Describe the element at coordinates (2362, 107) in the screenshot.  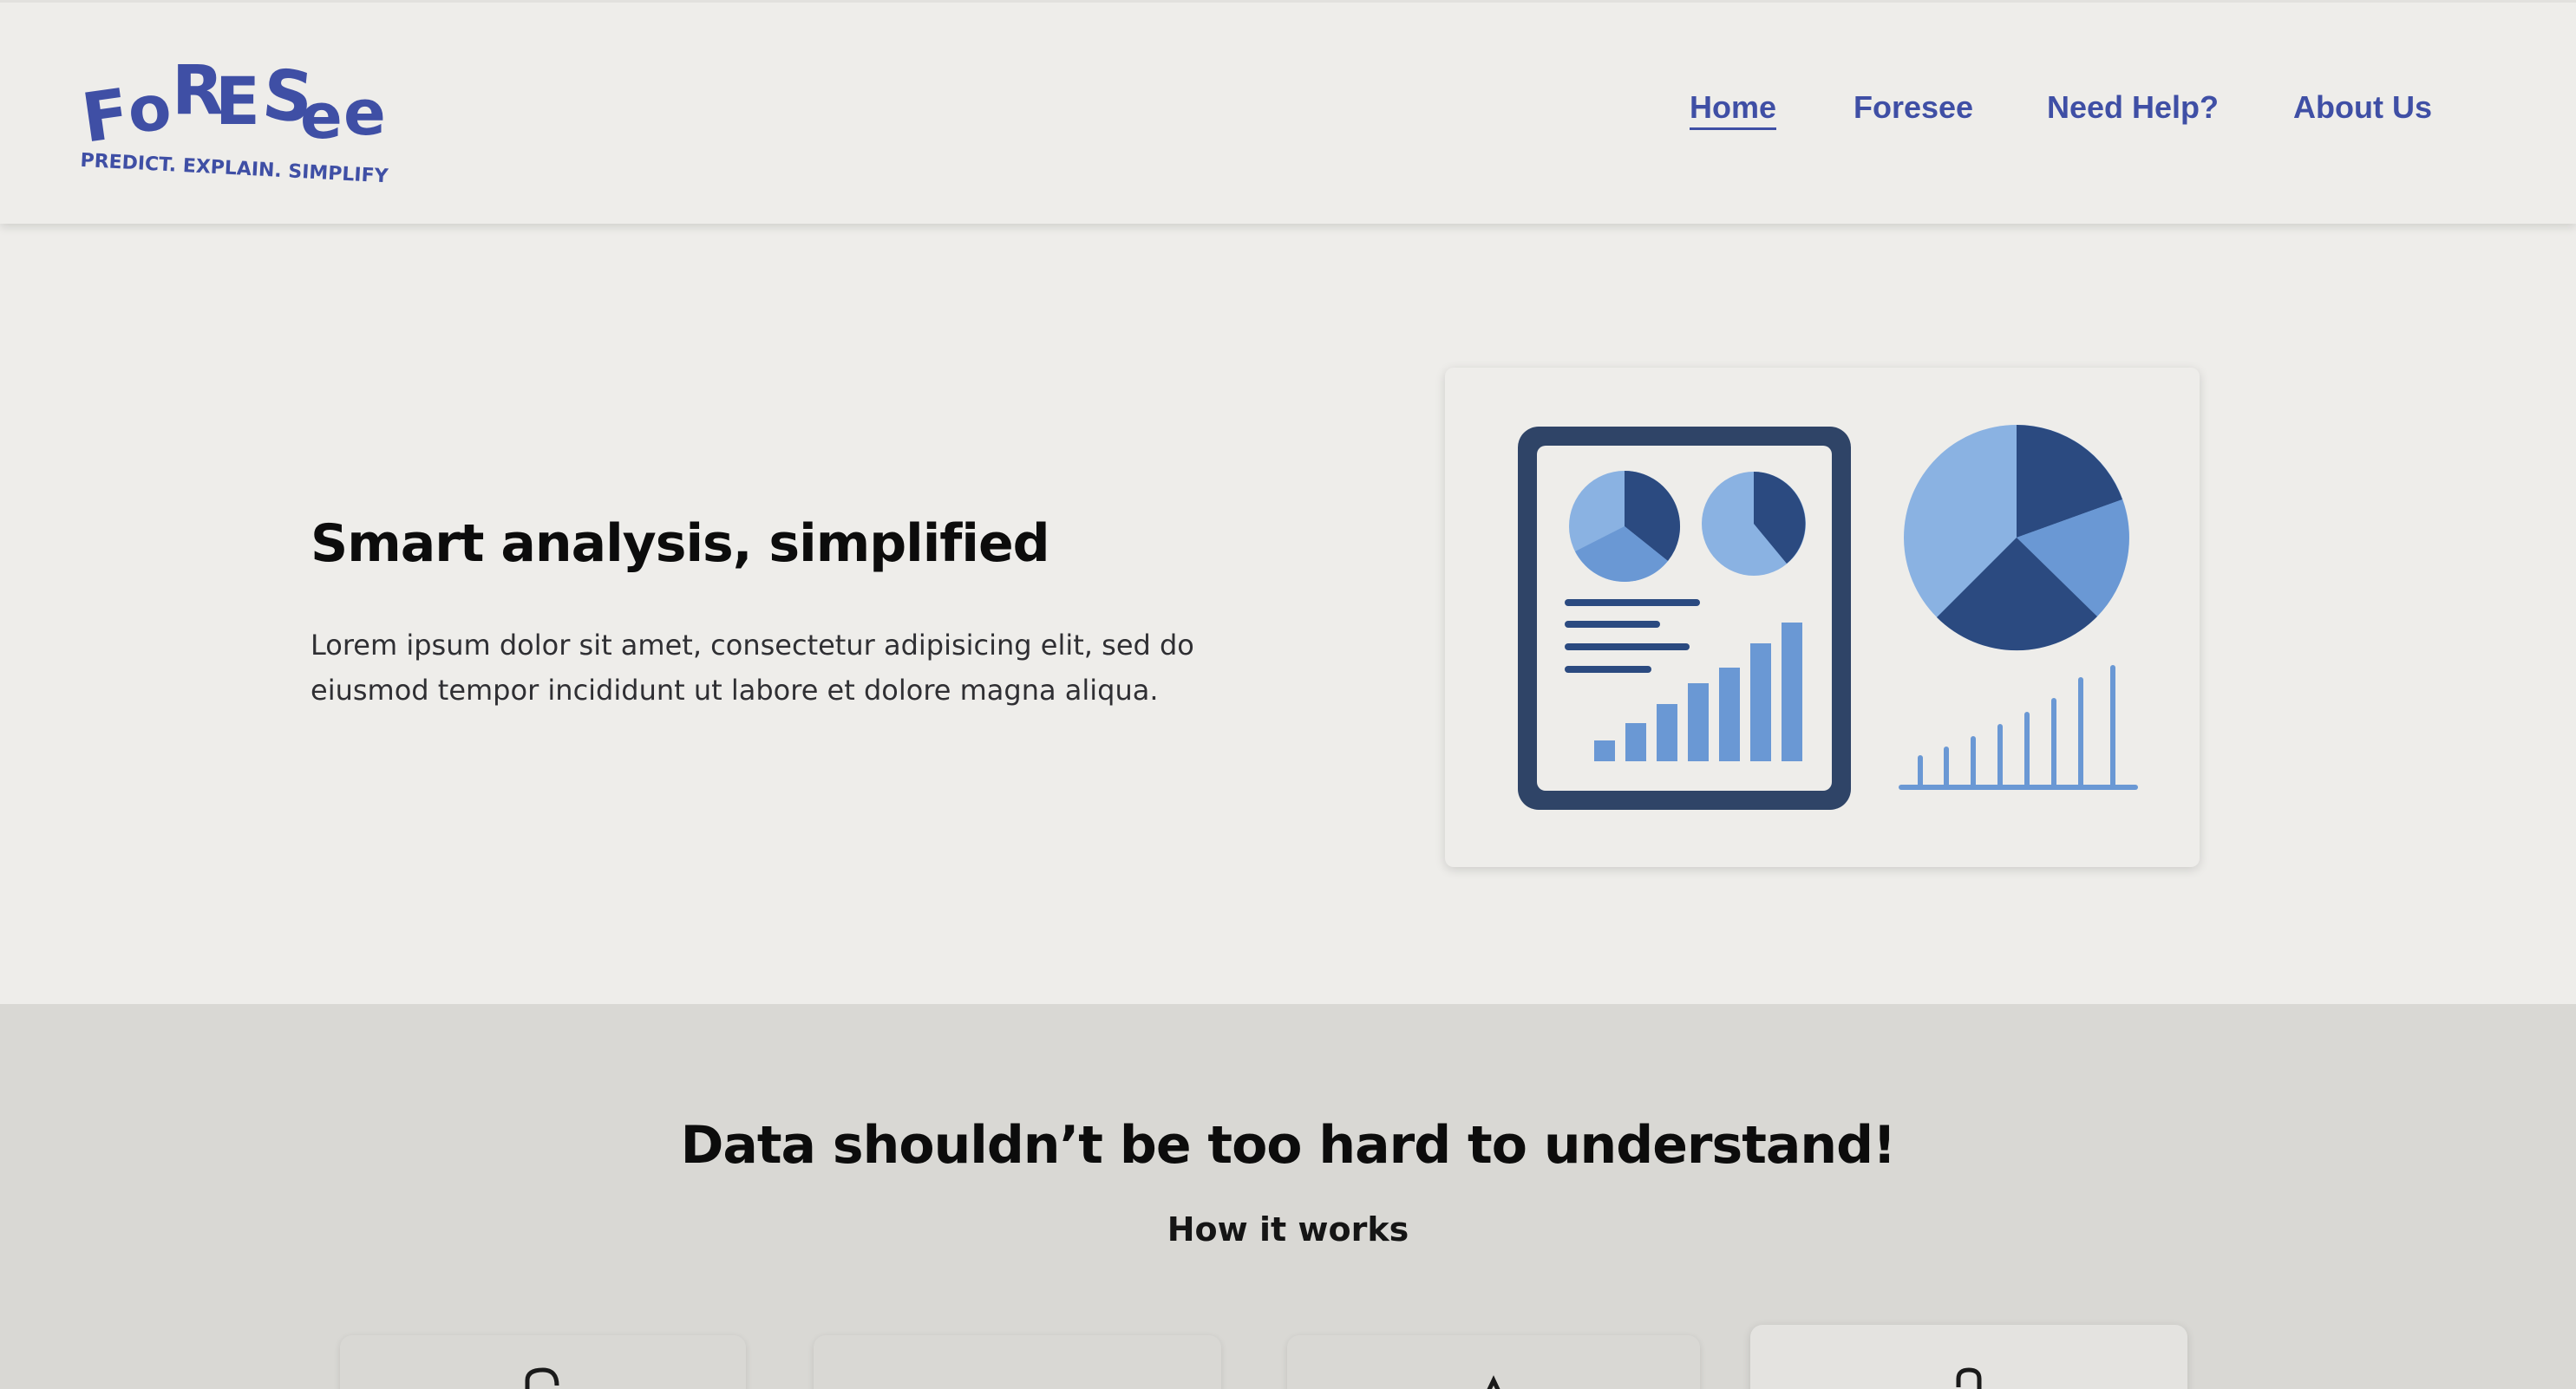
I see `nav-about-us-link: About Us` at that location.